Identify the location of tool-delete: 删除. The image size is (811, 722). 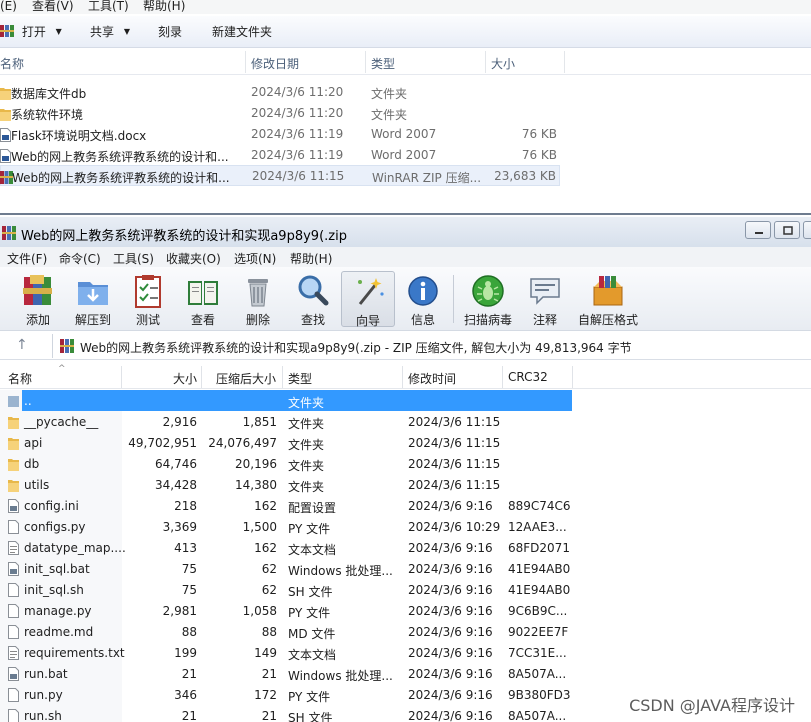
(258, 299).